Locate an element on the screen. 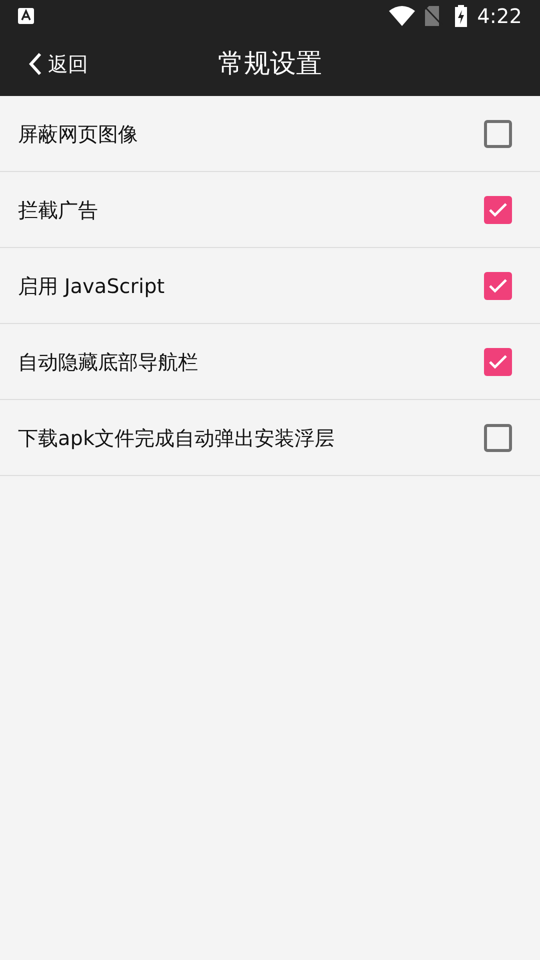  setting-label: 拦截广告 is located at coordinates (58, 210).